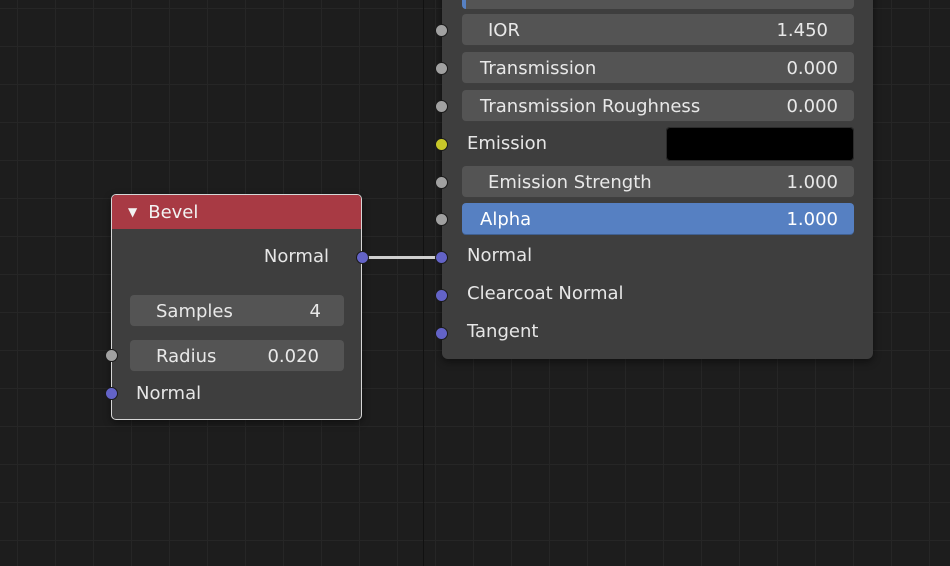 The height and width of the screenshot is (566, 950). What do you see at coordinates (538, 68) in the screenshot?
I see `transmission-label: Transmission` at bounding box center [538, 68].